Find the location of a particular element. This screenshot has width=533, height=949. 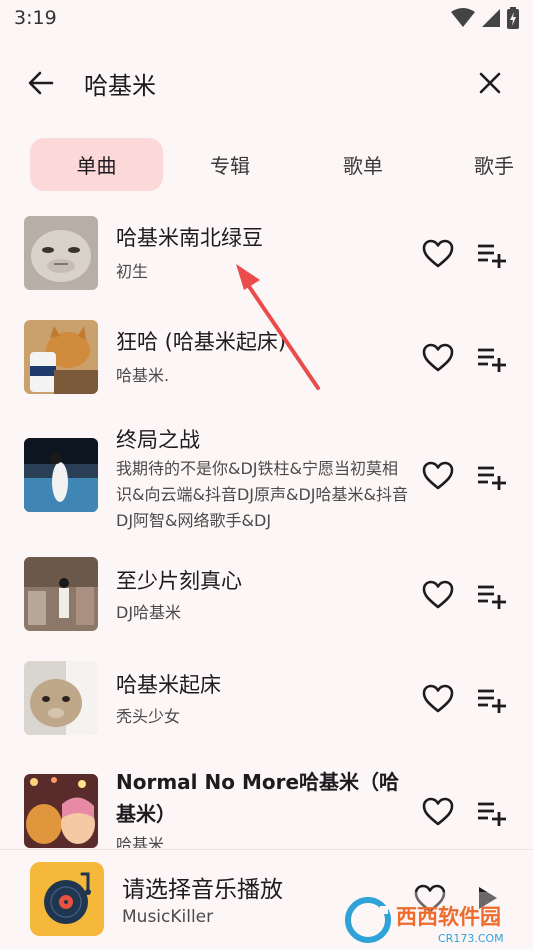

vinyl-record-icon is located at coordinates (67, 898).